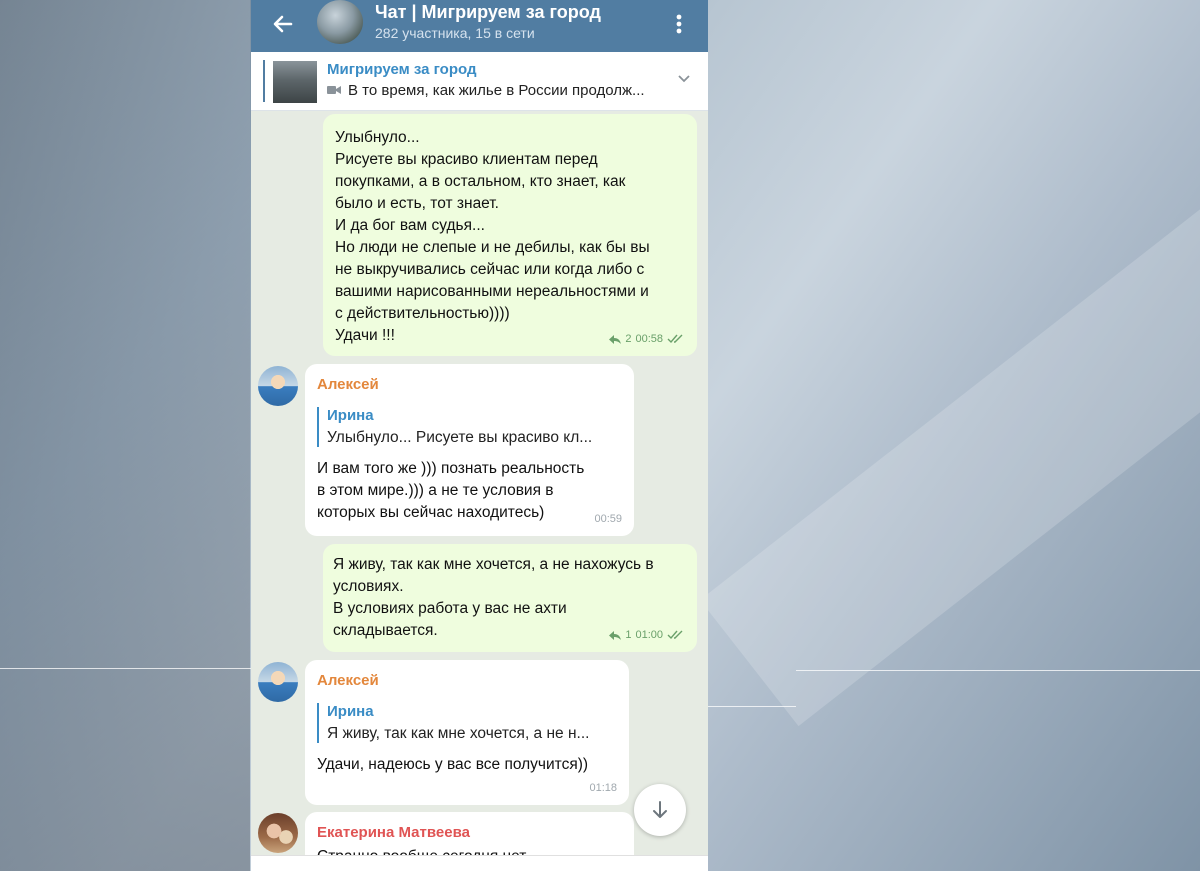 Image resolution: width=1200 pixels, height=871 pixels. I want to click on arrow-down-icon, so click(660, 809).